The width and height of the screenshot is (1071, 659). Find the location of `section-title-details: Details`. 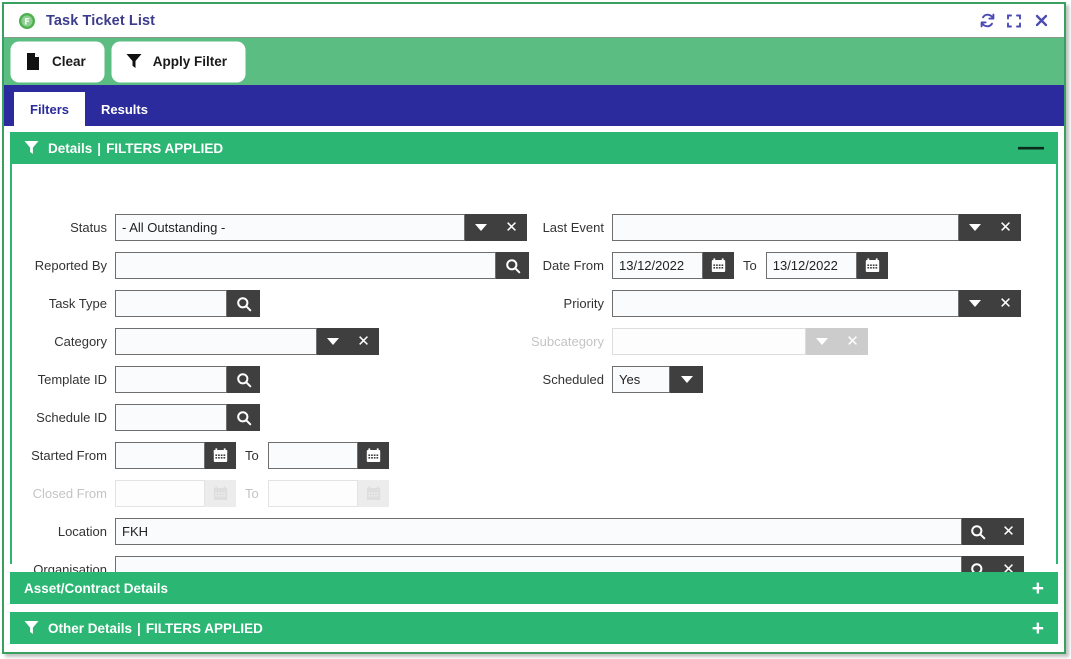

section-title-details: Details is located at coordinates (70, 148).